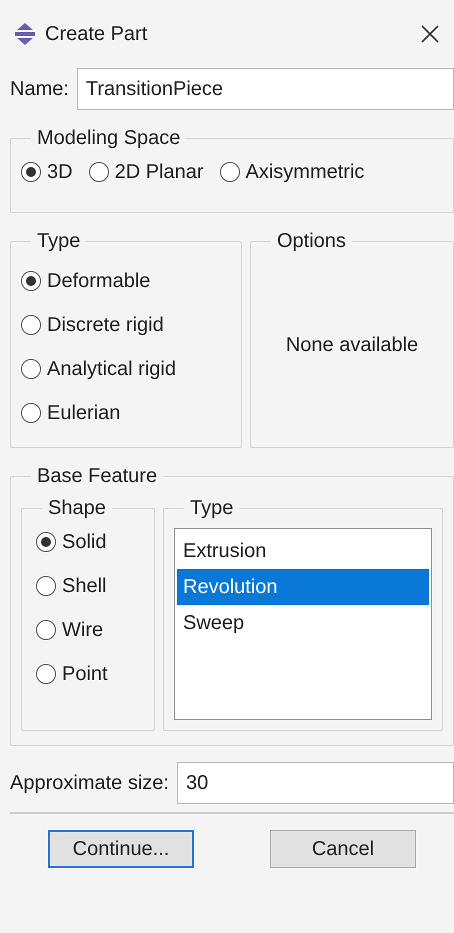  Describe the element at coordinates (352, 345) in the screenshot. I see `options-message: None available` at that location.